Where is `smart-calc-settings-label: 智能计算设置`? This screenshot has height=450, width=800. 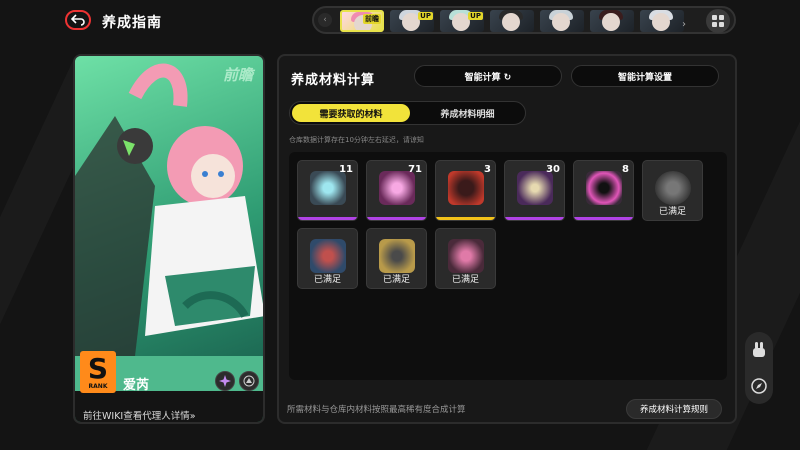
smart-calc-settings-label: 智能计算设置 is located at coordinates (644, 77).